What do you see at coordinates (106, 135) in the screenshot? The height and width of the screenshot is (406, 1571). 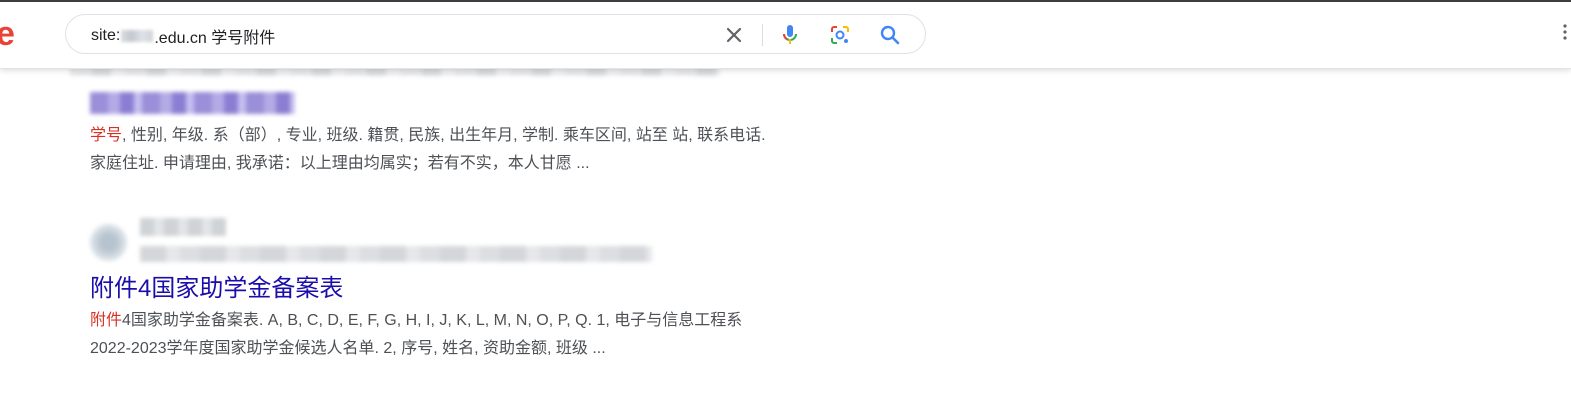 I see `snippet-highlight: 学号` at bounding box center [106, 135].